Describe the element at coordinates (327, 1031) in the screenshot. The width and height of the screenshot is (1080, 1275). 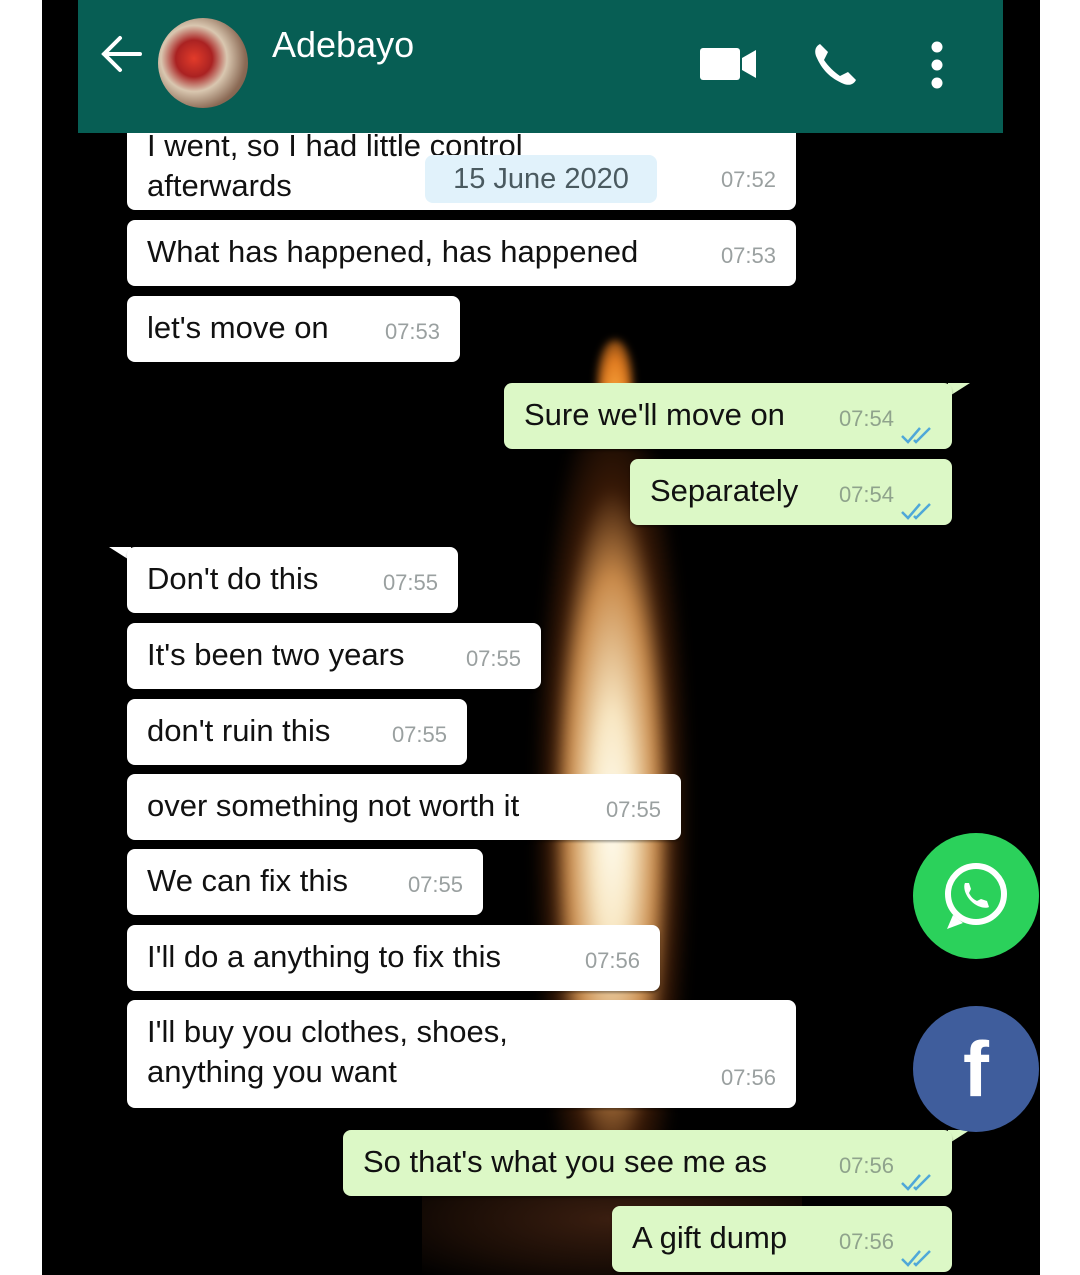
I see `message-text: I'll buy you clothes, shoes,` at that location.